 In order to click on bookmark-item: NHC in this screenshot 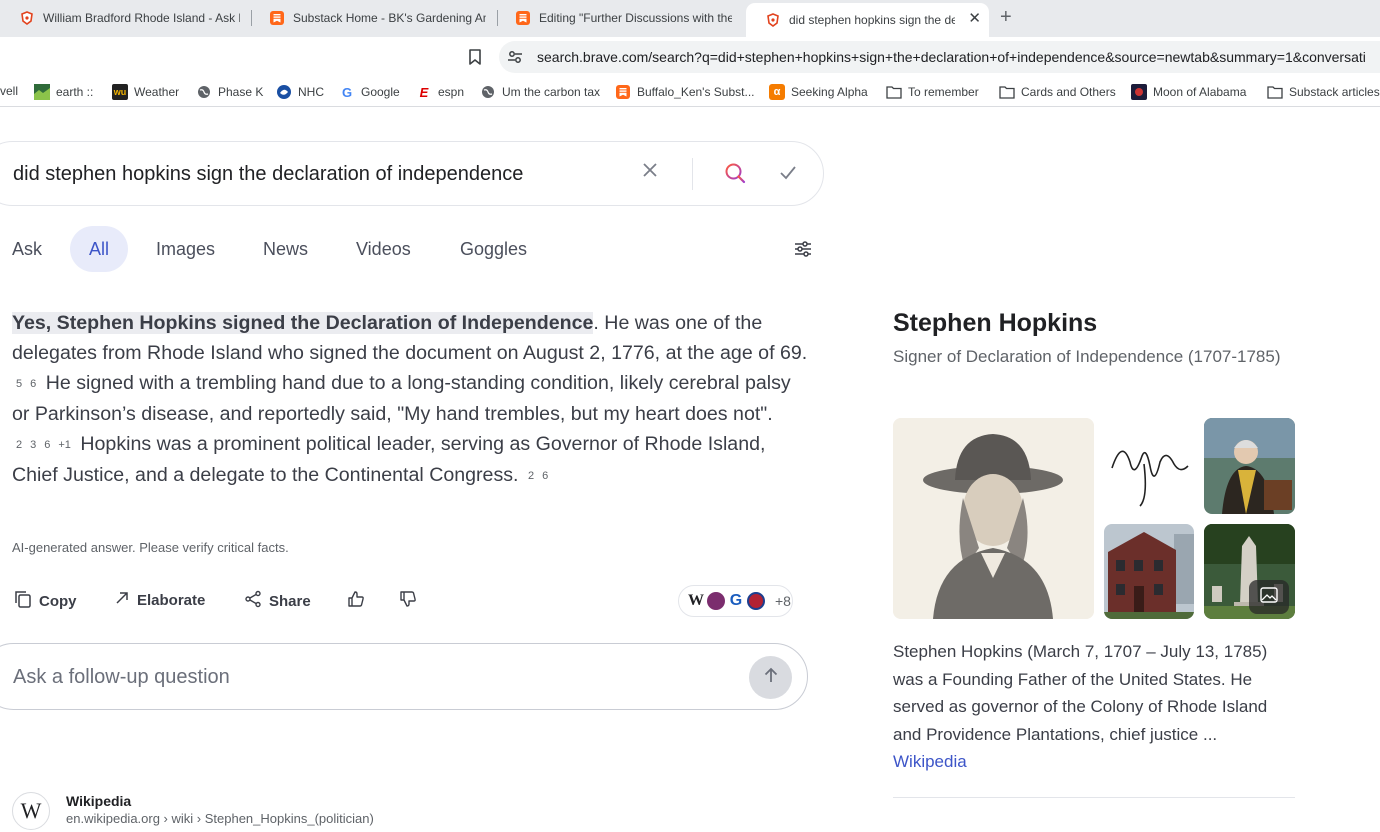, I will do `click(300, 92)`.